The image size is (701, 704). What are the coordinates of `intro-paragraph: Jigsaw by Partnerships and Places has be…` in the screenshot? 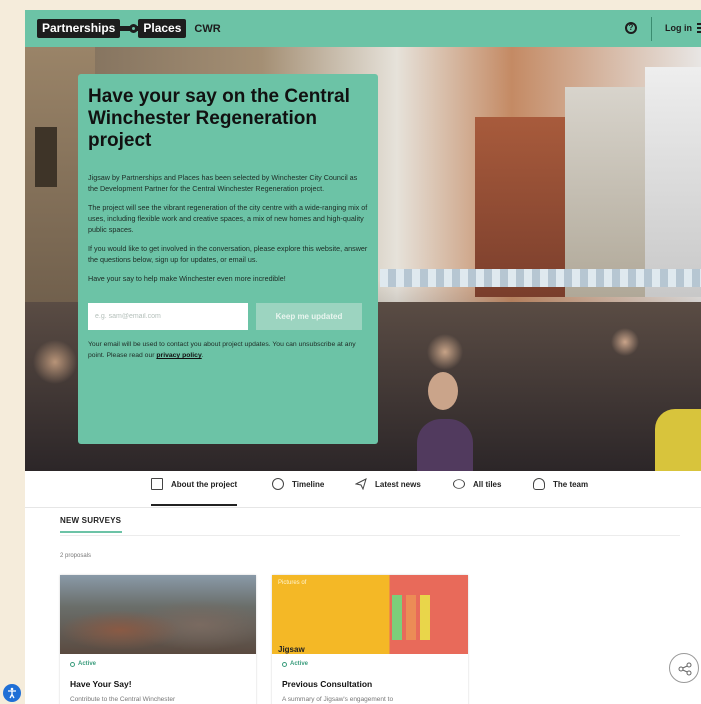 It's located at (223, 183).